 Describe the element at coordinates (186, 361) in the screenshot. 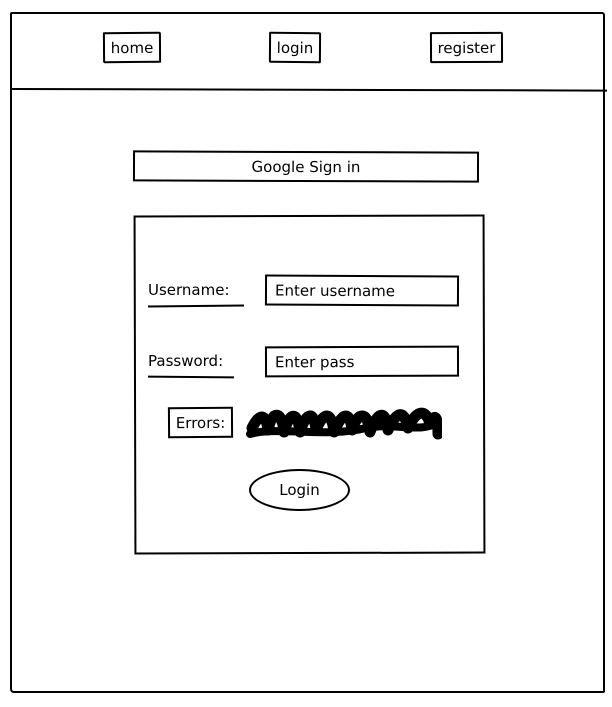

I see `password-label: Password:` at that location.